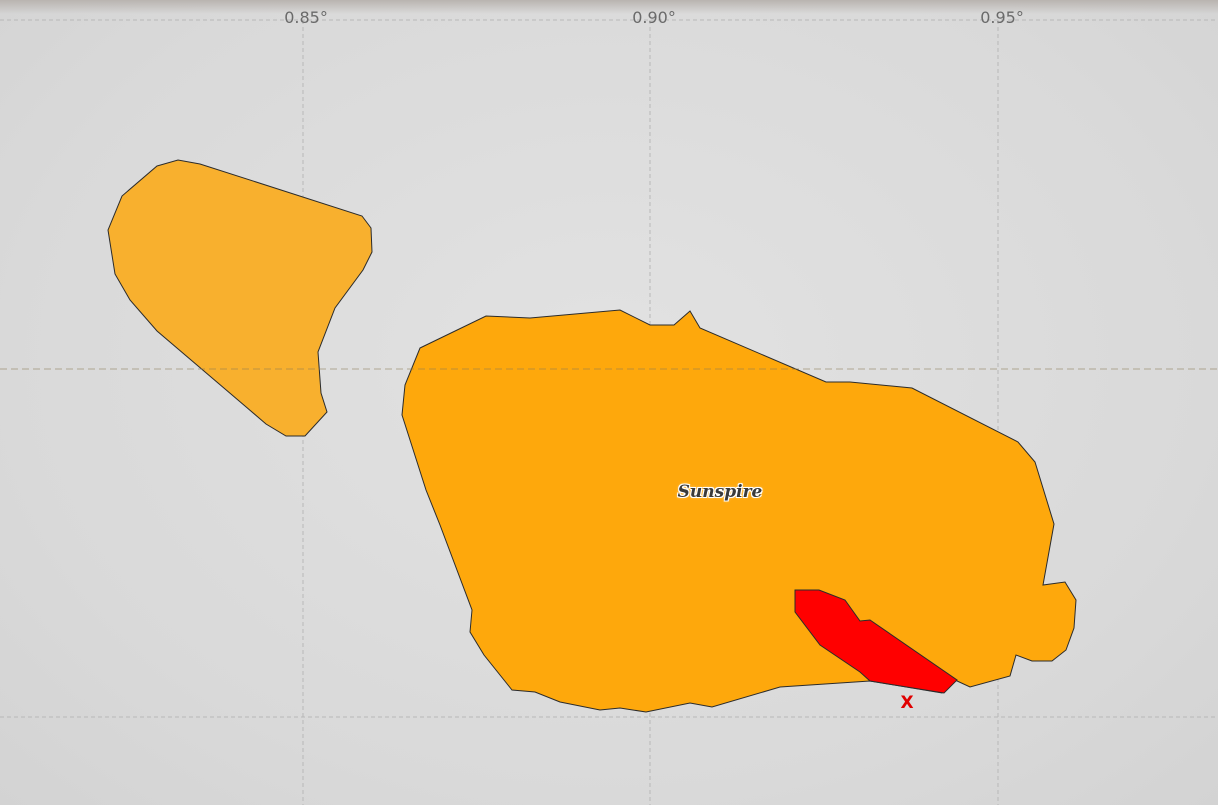 This screenshot has width=1218, height=805. I want to click on place-label-main-island: Sunspire, so click(720, 492).